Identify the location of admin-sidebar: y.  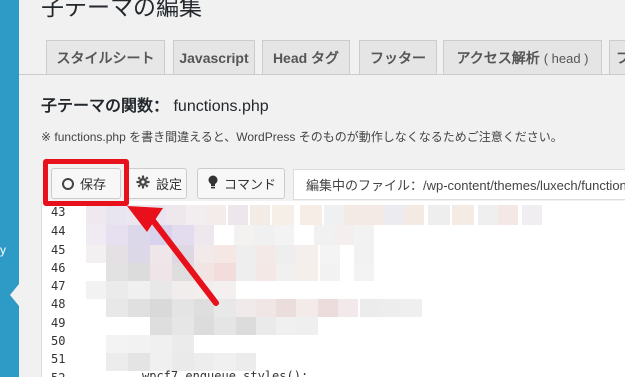
(9, 188).